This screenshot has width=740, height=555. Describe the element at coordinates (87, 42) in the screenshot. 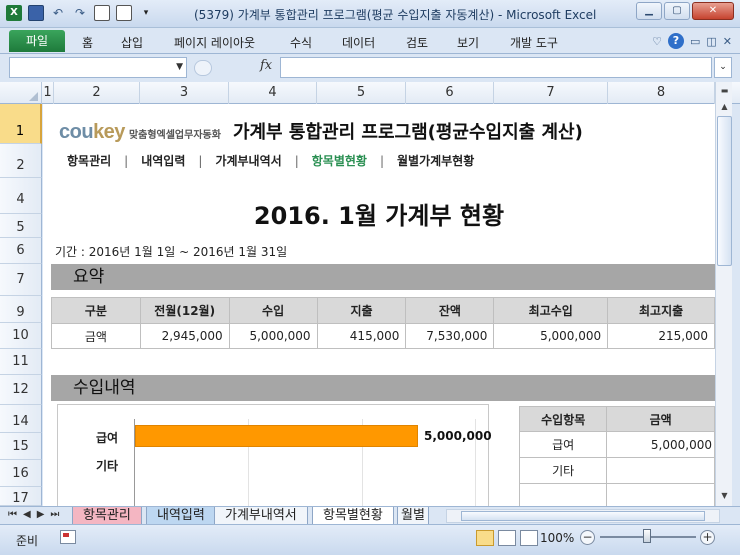

I see `tab-home: 홈` at that location.